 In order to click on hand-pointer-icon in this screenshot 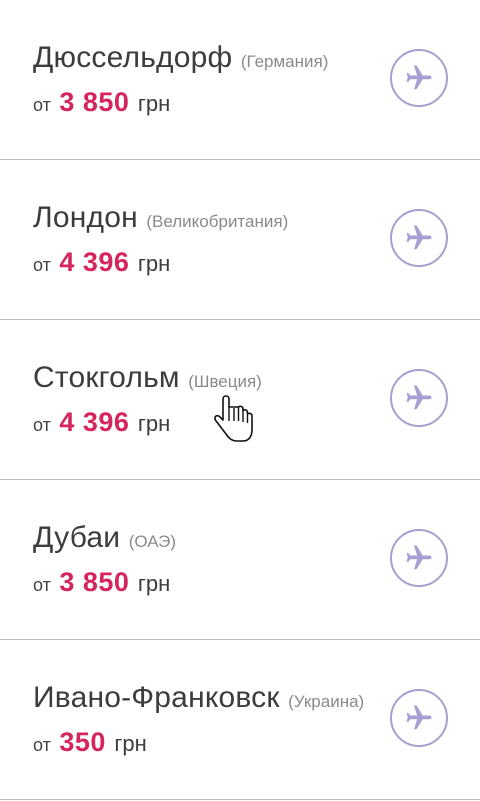, I will do `click(233, 418)`.